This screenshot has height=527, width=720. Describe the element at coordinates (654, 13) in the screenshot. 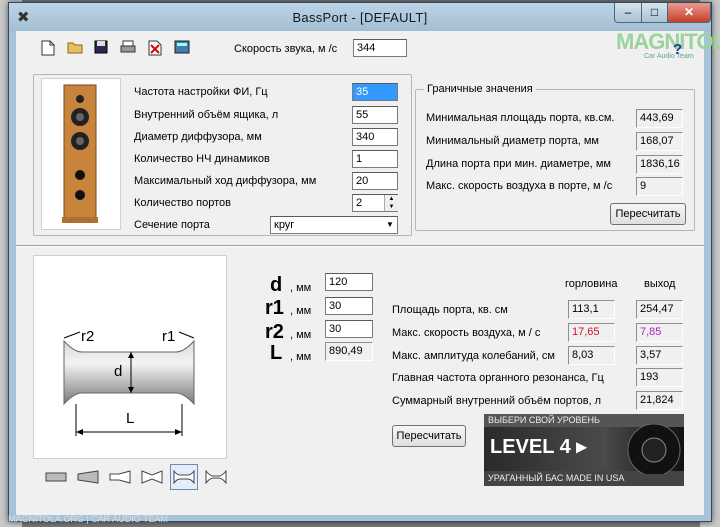

I see `maximize-button: □` at that location.